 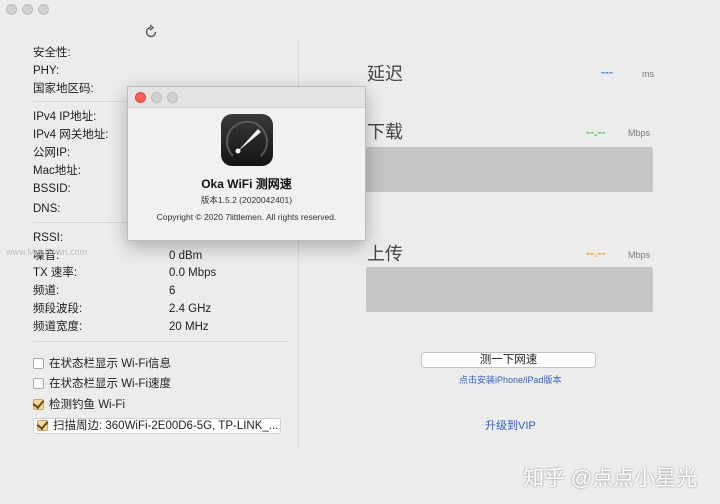 I want to click on checkbox-label: 在状态栏显示 Wi-Fi速度, so click(x=110, y=384).